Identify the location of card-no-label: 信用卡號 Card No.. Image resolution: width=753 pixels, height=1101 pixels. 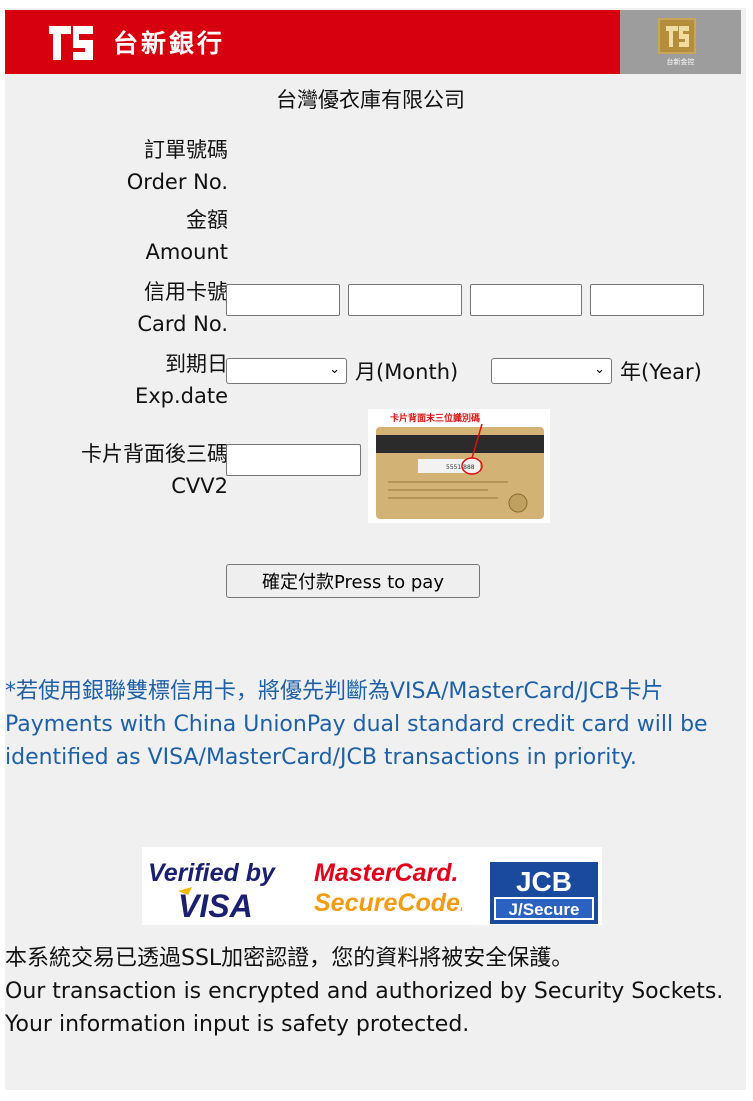
(182, 308).